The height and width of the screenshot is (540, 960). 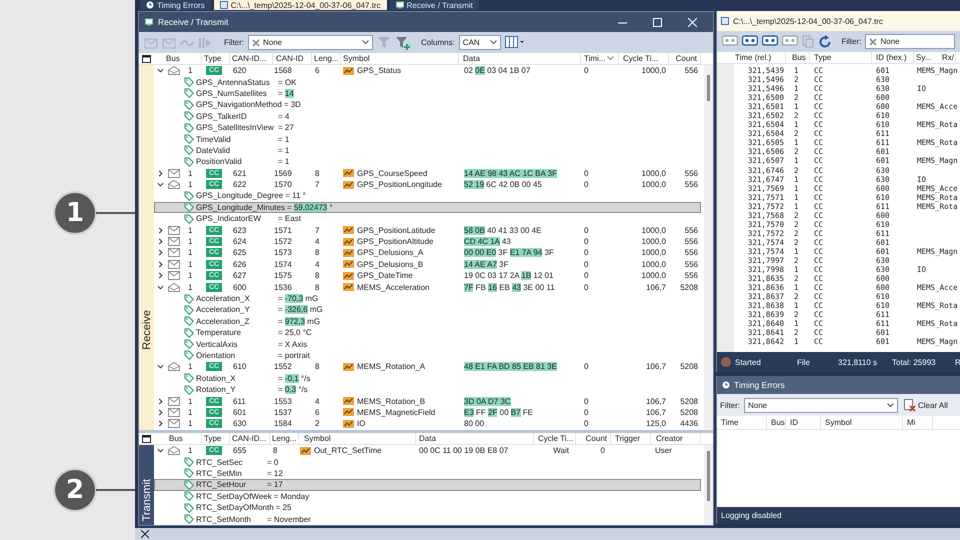 I want to click on column-header: Mi, so click(x=918, y=422).